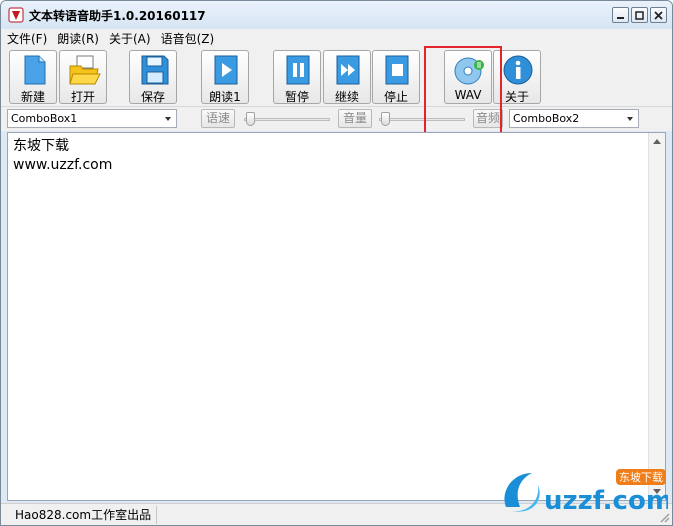 The image size is (673, 526). I want to click on pitch-button: 音频, so click(488, 118).